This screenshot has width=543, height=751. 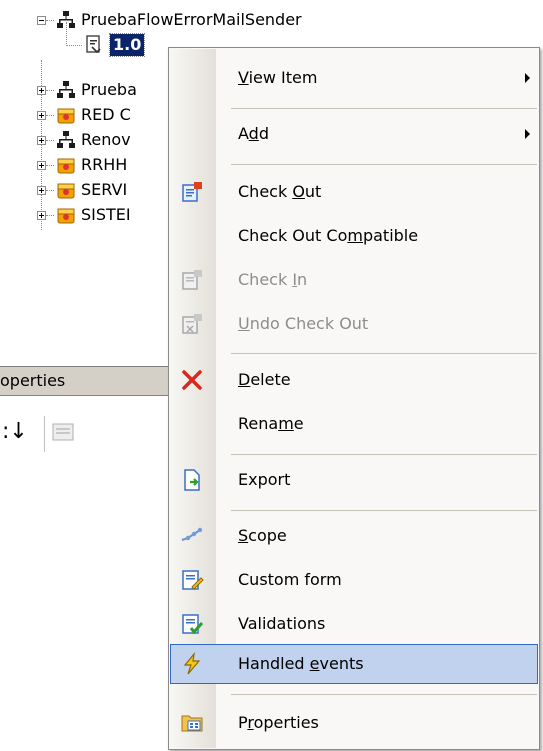 I want to click on menu-item-add: Add, so click(x=354, y=134).